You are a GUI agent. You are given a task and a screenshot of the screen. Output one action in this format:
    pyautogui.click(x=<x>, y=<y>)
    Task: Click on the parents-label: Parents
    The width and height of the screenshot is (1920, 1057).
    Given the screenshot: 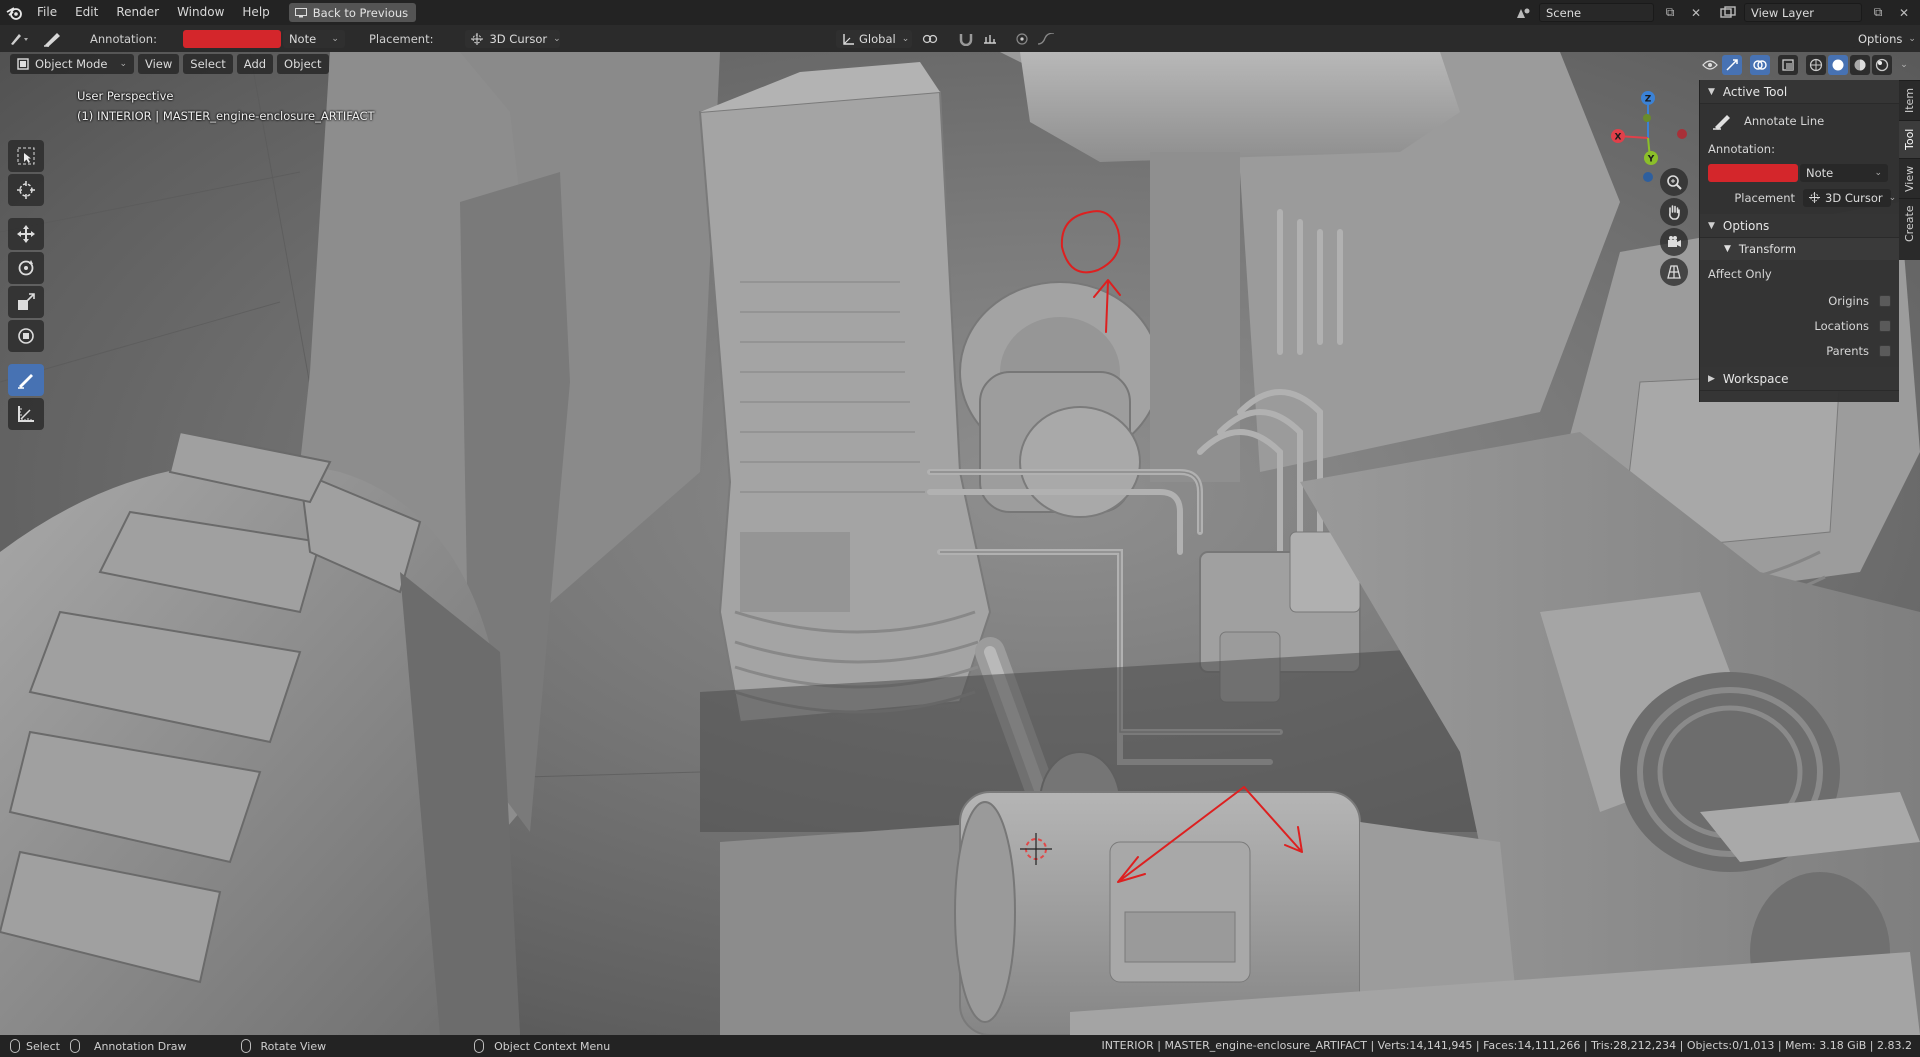 What is the action you would take?
    pyautogui.click(x=1847, y=350)
    